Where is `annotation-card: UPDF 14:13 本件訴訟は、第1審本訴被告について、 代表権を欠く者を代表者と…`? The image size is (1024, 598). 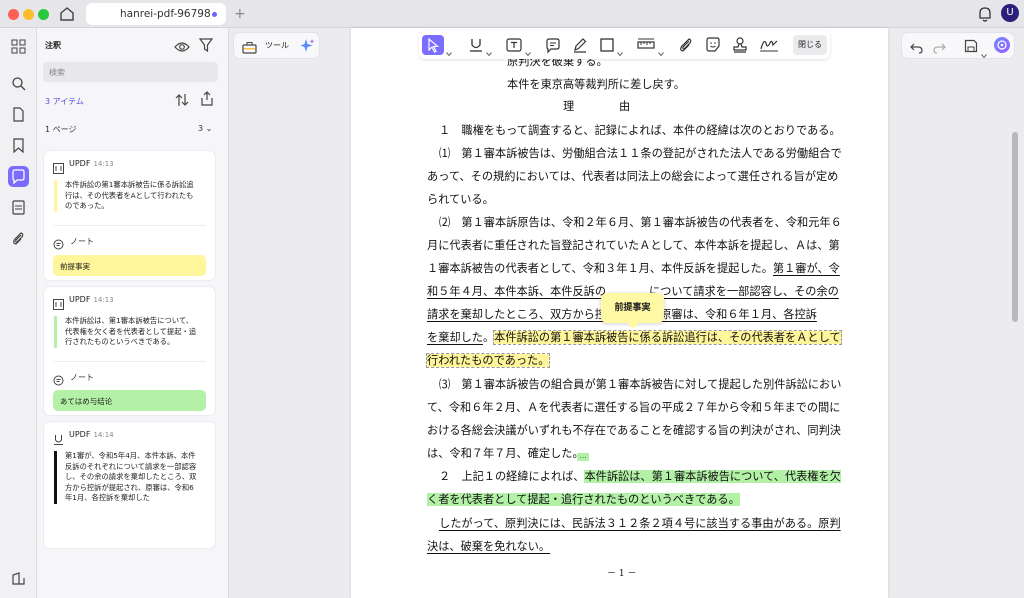 annotation-card: UPDF 14:13 本件訴訟は、第1審本訴被告について、 代表権を欠く者を代表者と… is located at coordinates (129, 351).